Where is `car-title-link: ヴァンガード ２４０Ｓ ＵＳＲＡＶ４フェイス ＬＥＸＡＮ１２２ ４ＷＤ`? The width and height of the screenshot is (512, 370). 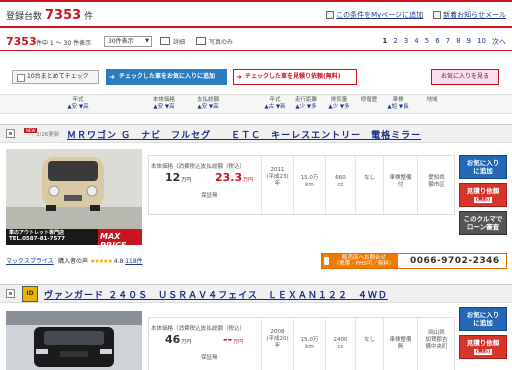
car-title-link: ヴァンガード ２４０Ｓ ＵＳＲＡＶ４フェイス ＬＥＸＡＮ１２２ ４ＷＤ is located at coordinates (216, 294).